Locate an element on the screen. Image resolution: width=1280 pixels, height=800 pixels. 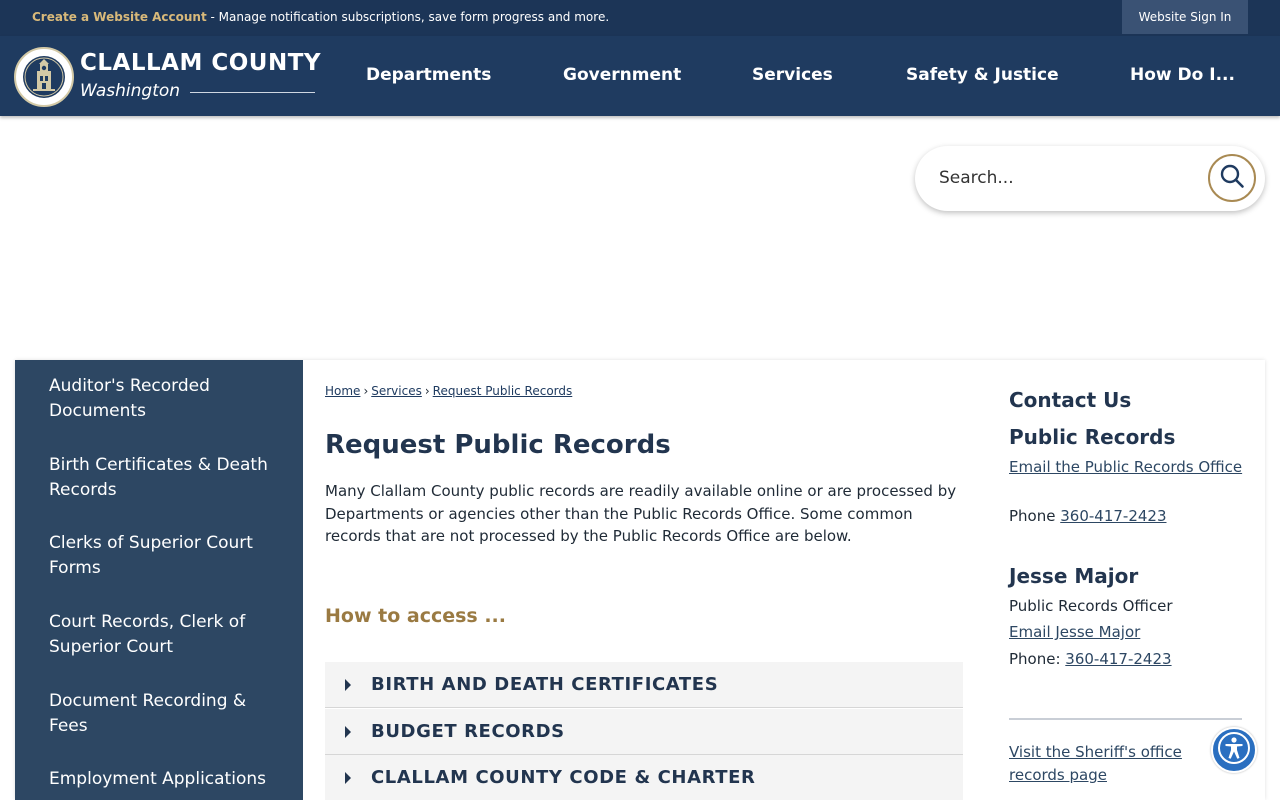
breadcrumb: Home › Services › Request Public Records is located at coordinates (448, 391).